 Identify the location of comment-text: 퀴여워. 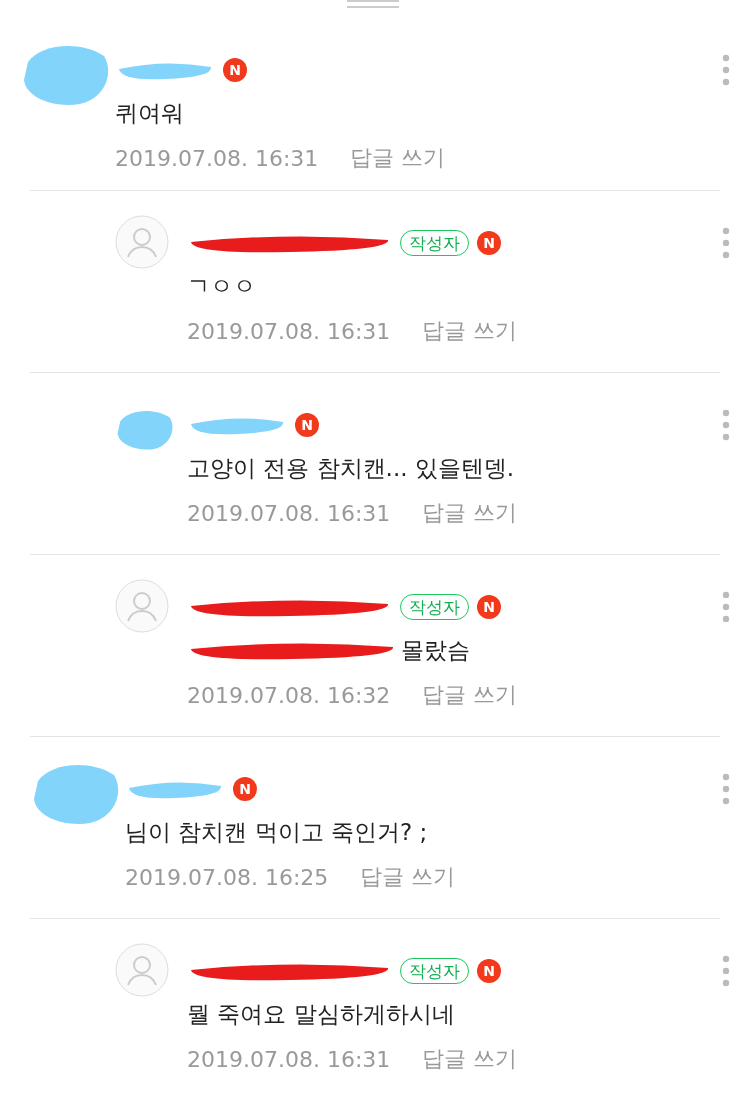
(149, 113).